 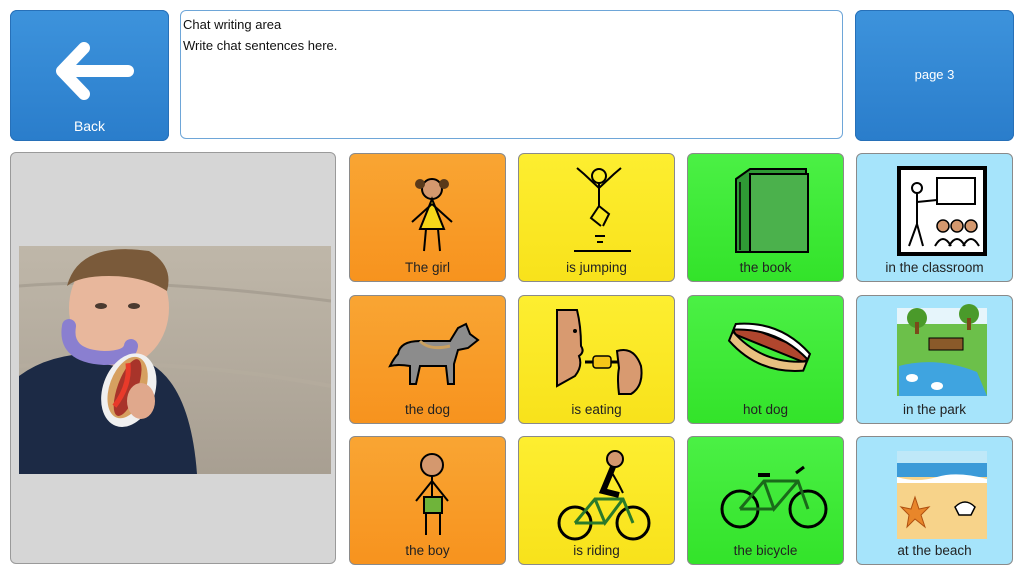 I want to click on tile-is-riding: is riding, so click(x=596, y=500).